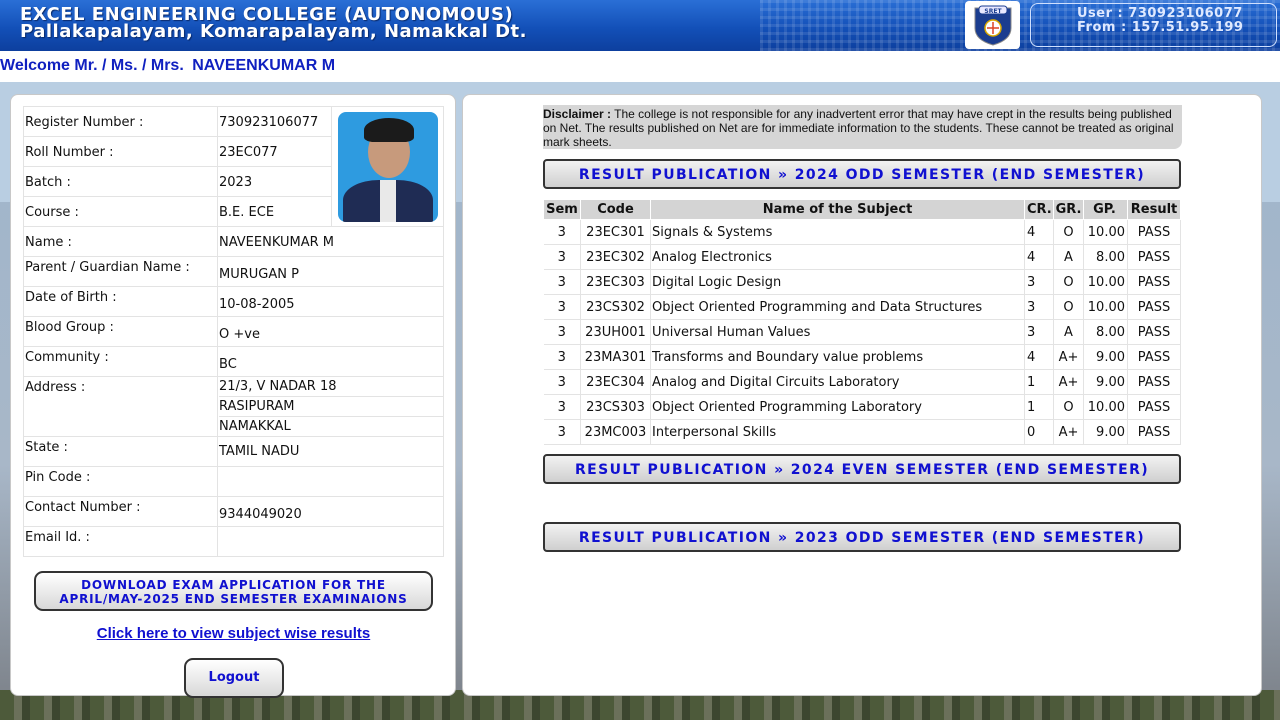  I want to click on row-code: 23EC302, so click(615, 257).